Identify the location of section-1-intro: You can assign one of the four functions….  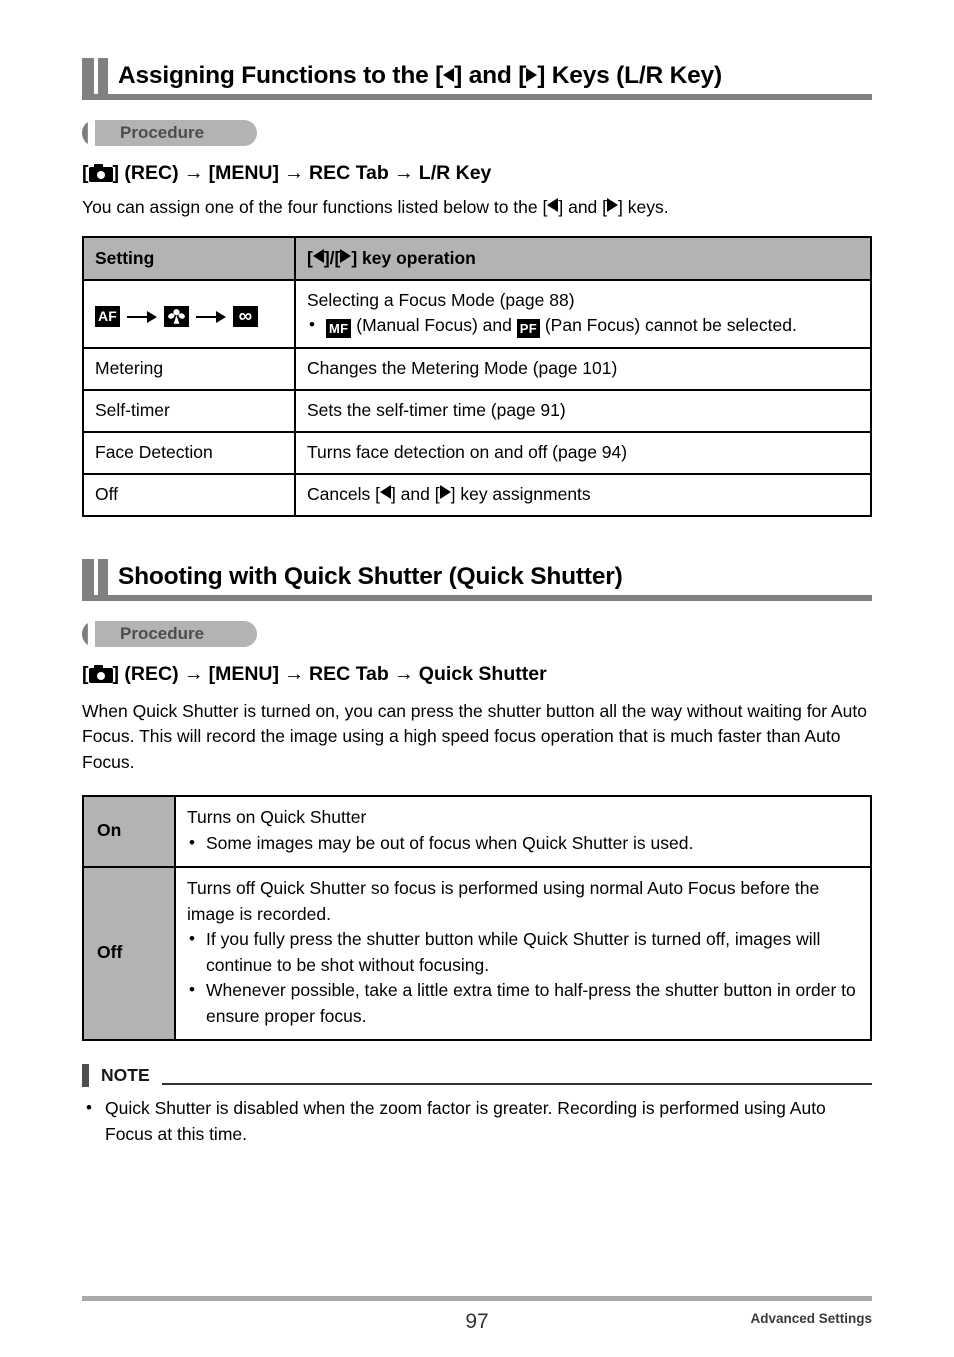
(477, 207).